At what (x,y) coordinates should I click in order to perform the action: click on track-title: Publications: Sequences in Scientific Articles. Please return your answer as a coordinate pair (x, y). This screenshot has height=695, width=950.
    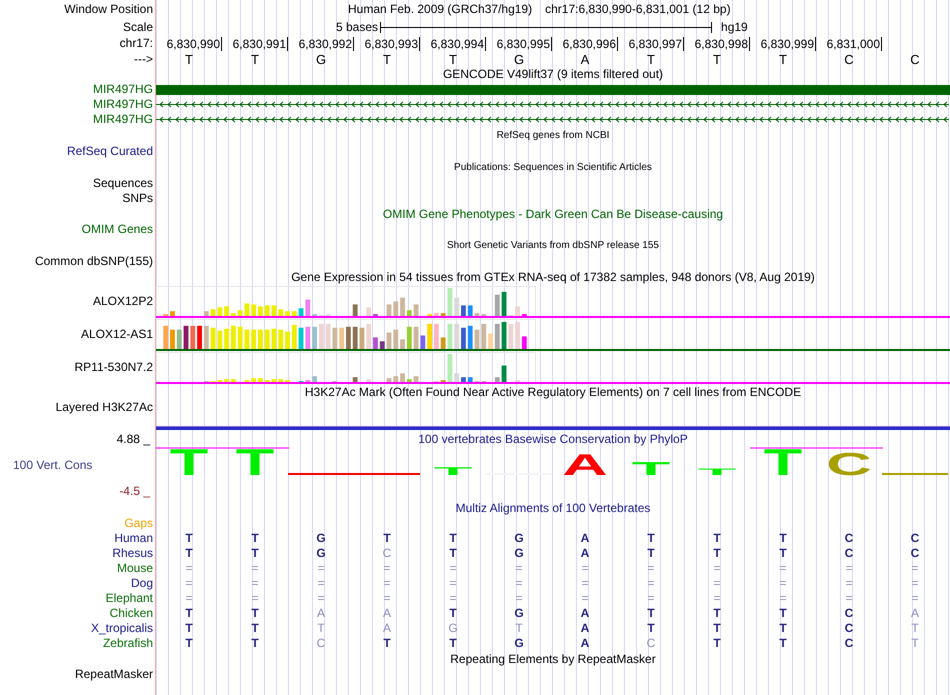
    Looking at the image, I should click on (553, 167).